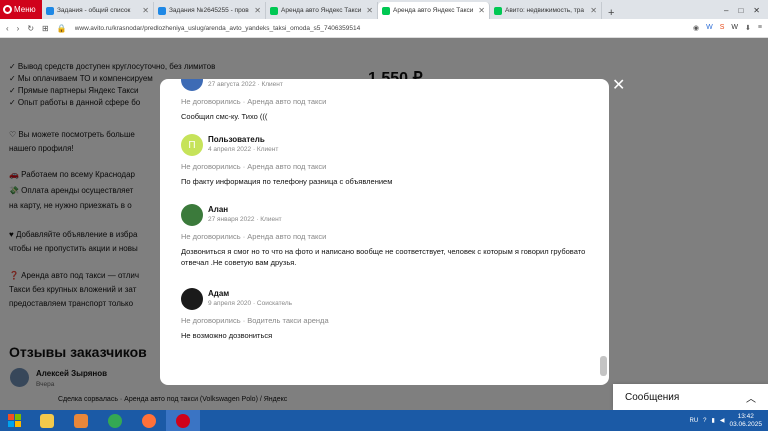 Image resolution: width=768 pixels, height=431 pixels. I want to click on tab-title: Авито: недвижимость, тра, so click(544, 10).